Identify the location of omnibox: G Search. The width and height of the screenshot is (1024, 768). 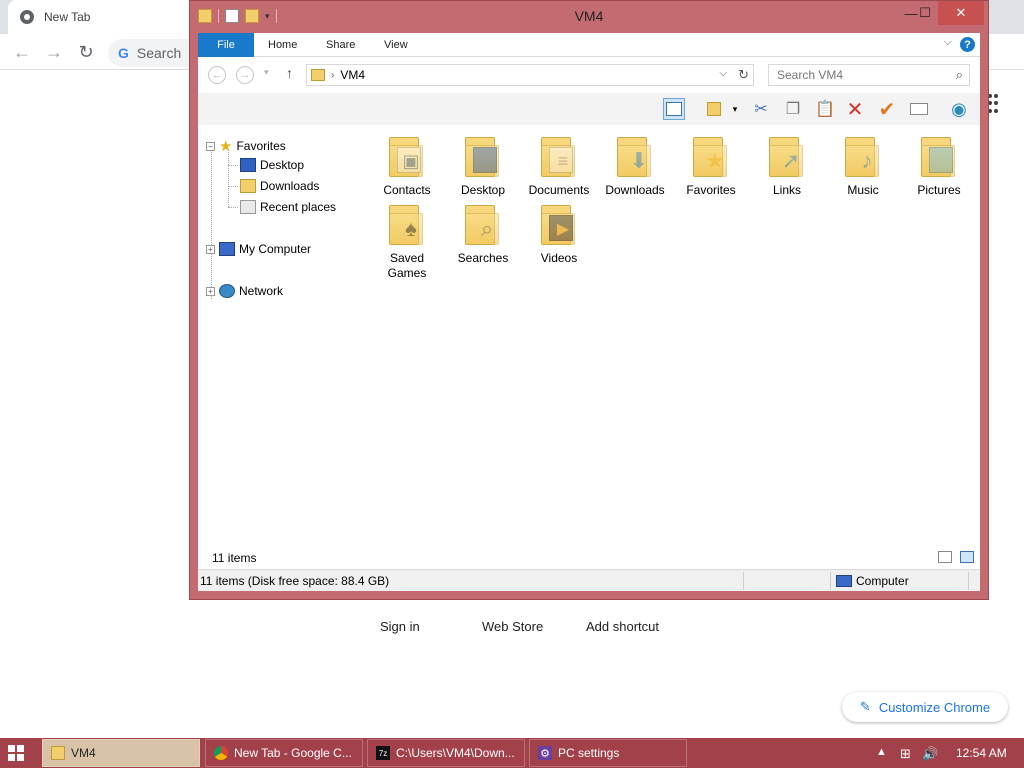
(153, 53).